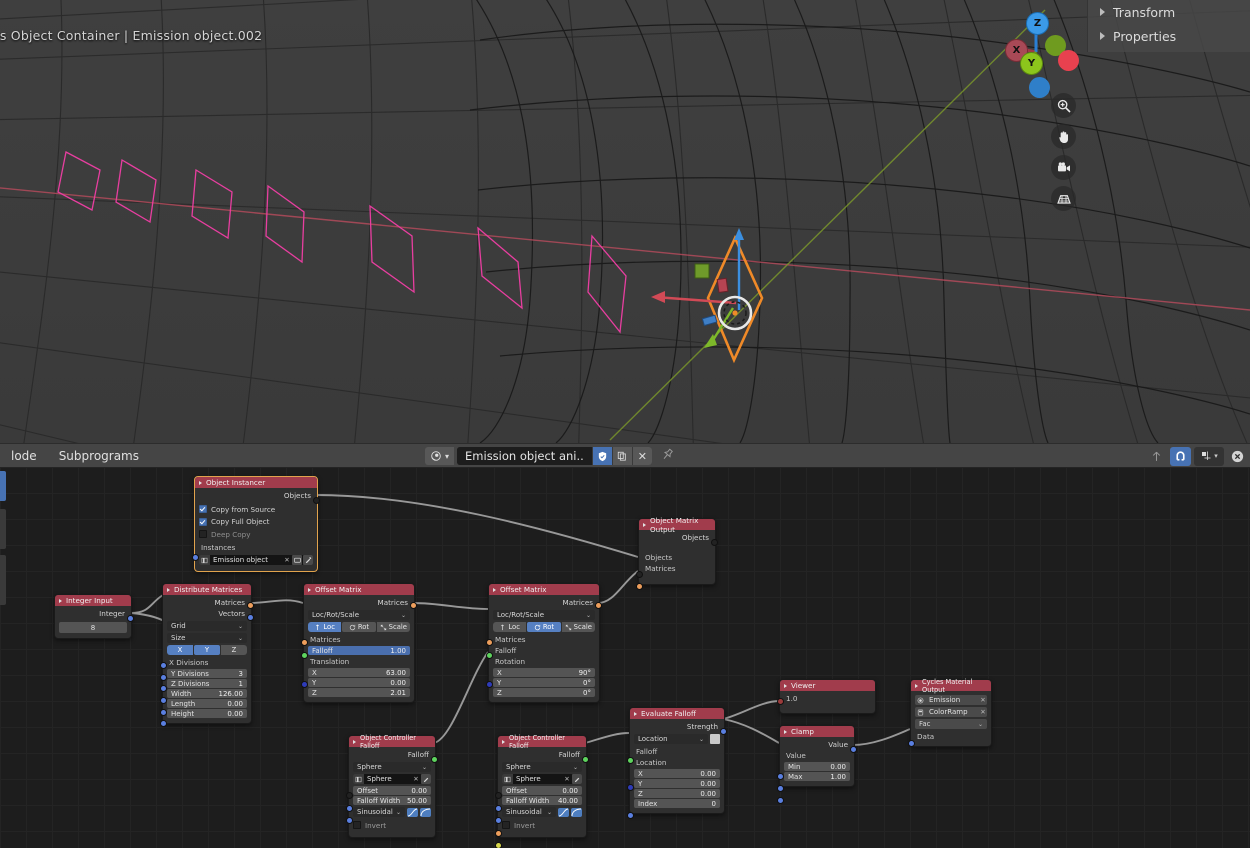 The height and width of the screenshot is (848, 1250). I want to click on field-min: Min 0.00, so click(817, 766).